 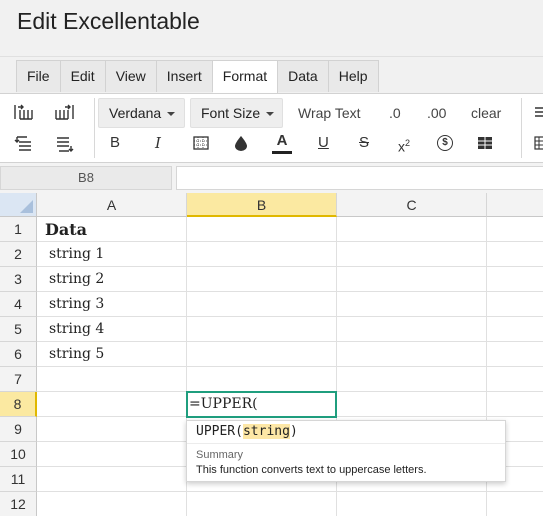 What do you see at coordinates (515, 404) in the screenshot?
I see `cell-d8` at bounding box center [515, 404].